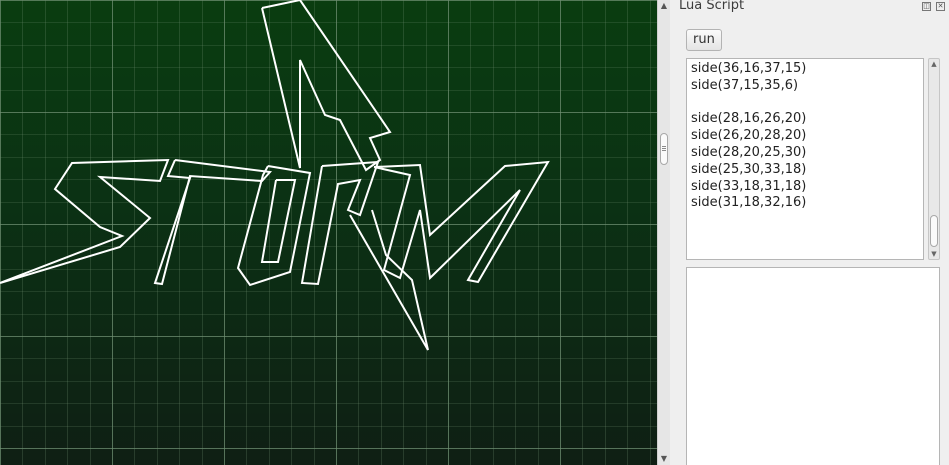  I want to click on script-line: side(33,18,31,18), so click(749, 186).